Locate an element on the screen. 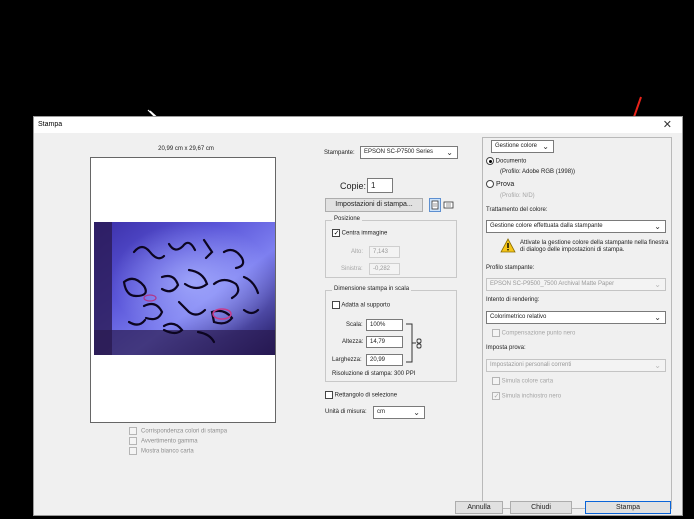 This screenshot has width=694, height=519. printer-value: EPSON SC-P7500 Series is located at coordinates (399, 152).